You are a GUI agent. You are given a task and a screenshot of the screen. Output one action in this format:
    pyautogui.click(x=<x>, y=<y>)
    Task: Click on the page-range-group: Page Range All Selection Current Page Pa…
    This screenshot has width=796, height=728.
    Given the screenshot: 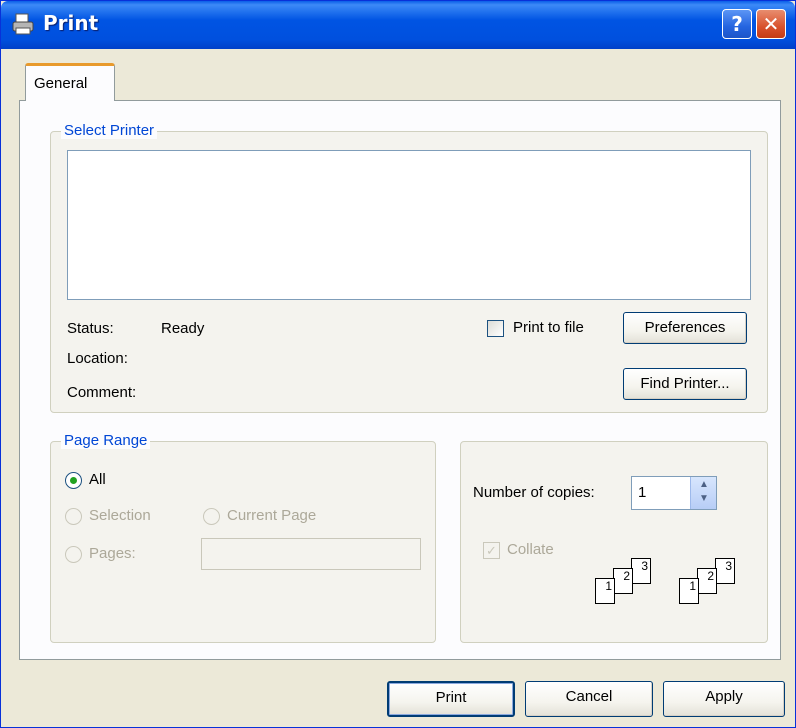 What is the action you would take?
    pyautogui.click(x=243, y=537)
    